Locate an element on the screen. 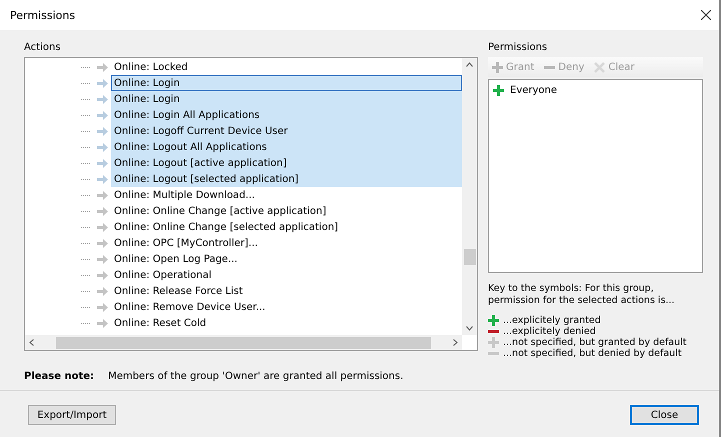 This screenshot has width=723, height=437. close-button: Close is located at coordinates (664, 415).